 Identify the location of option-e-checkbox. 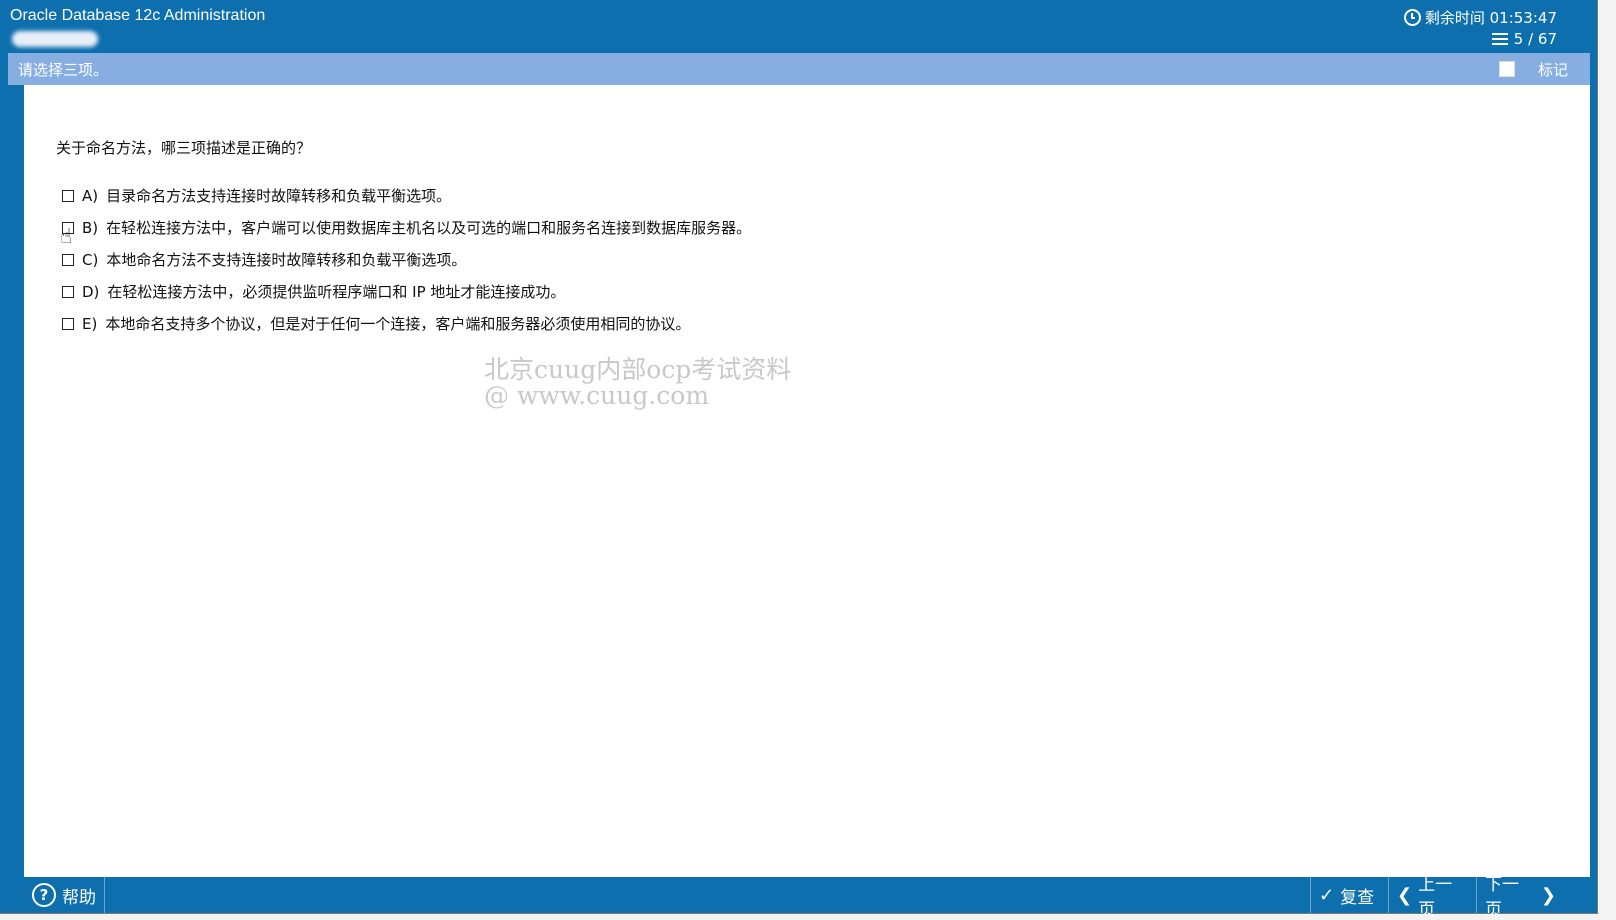
(68, 323).